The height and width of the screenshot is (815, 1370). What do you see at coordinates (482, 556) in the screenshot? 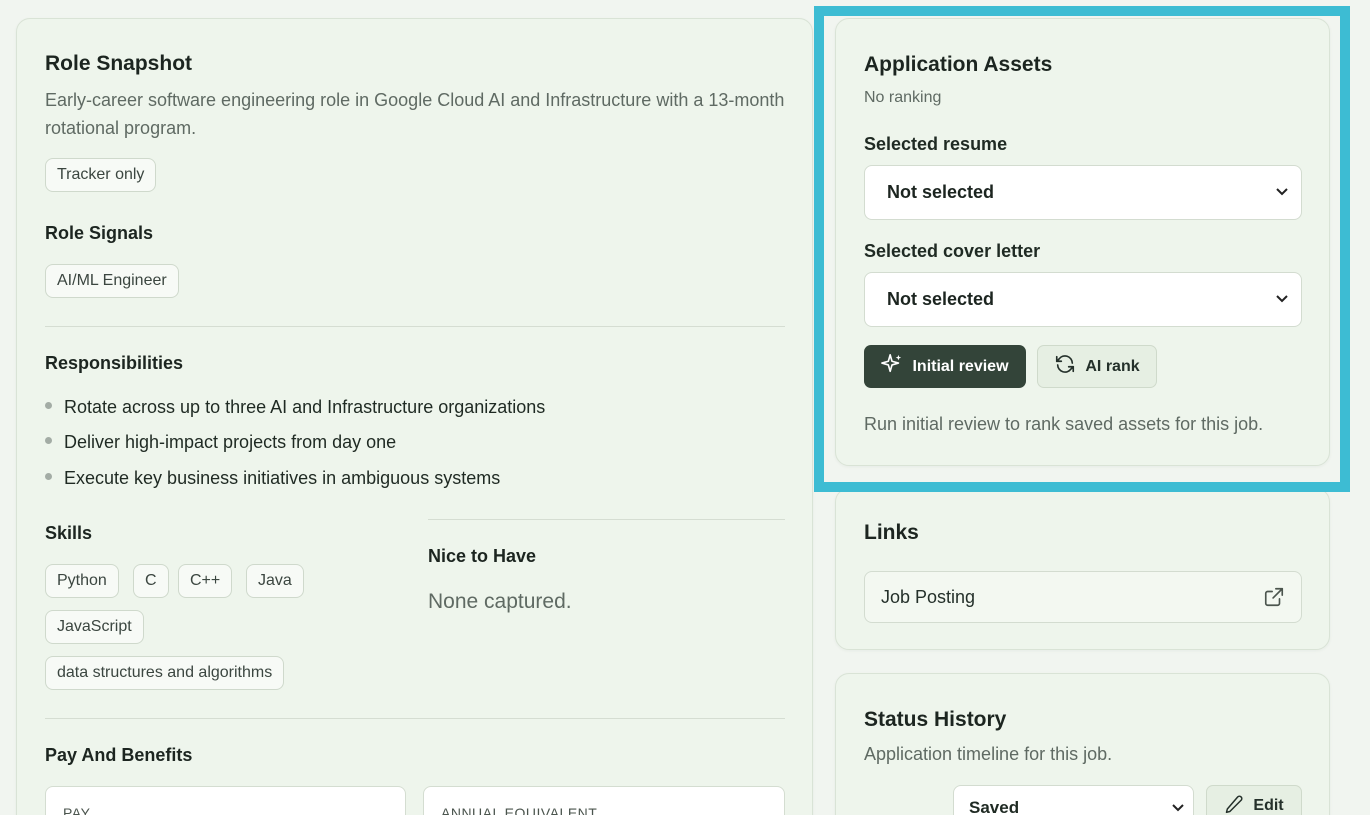
I see `nice-to-have-title: Nice to Have` at bounding box center [482, 556].